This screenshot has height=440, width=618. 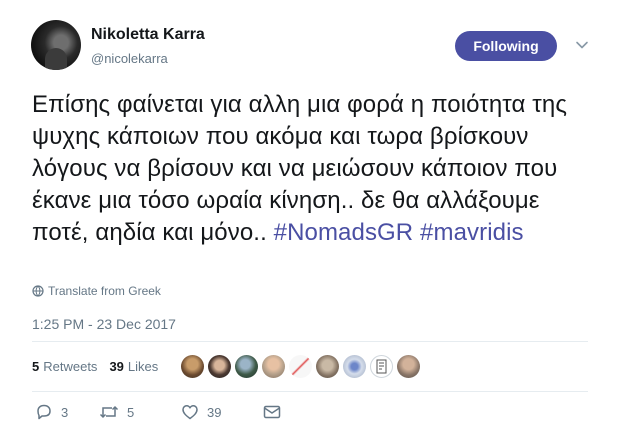 I want to click on reply-button: 3, so click(x=67, y=412).